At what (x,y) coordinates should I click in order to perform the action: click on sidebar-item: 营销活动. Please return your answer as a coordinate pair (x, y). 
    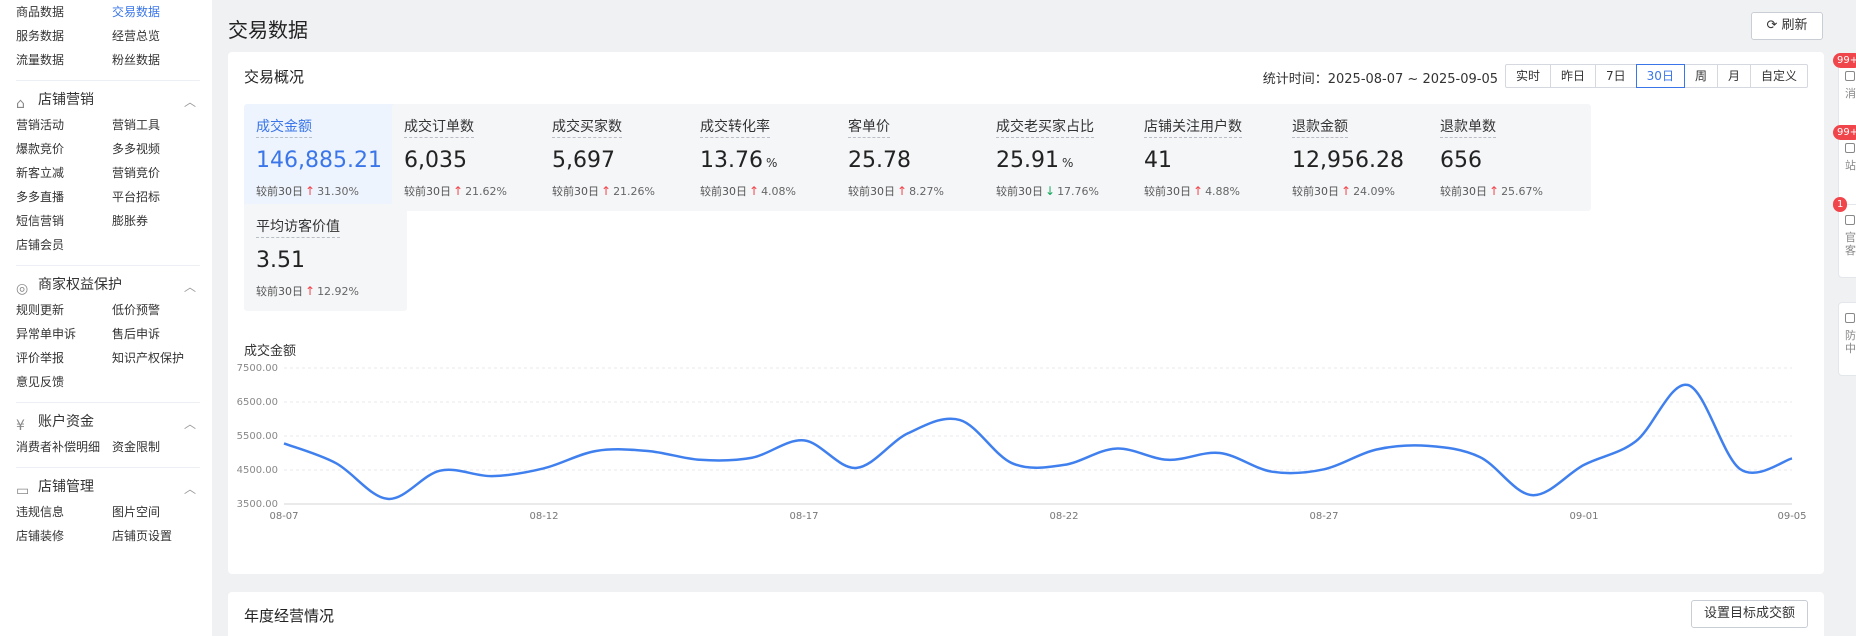
    Looking at the image, I should click on (40, 125).